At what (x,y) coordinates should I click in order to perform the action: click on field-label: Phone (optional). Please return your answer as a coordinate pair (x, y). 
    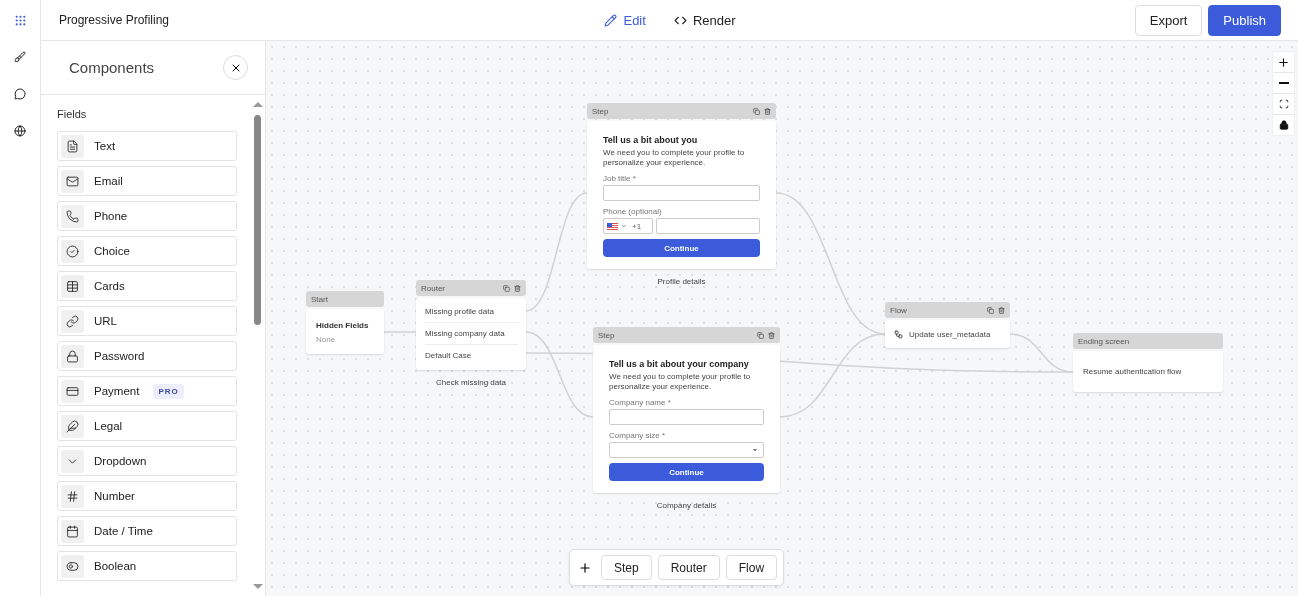
    Looking at the image, I should click on (633, 211).